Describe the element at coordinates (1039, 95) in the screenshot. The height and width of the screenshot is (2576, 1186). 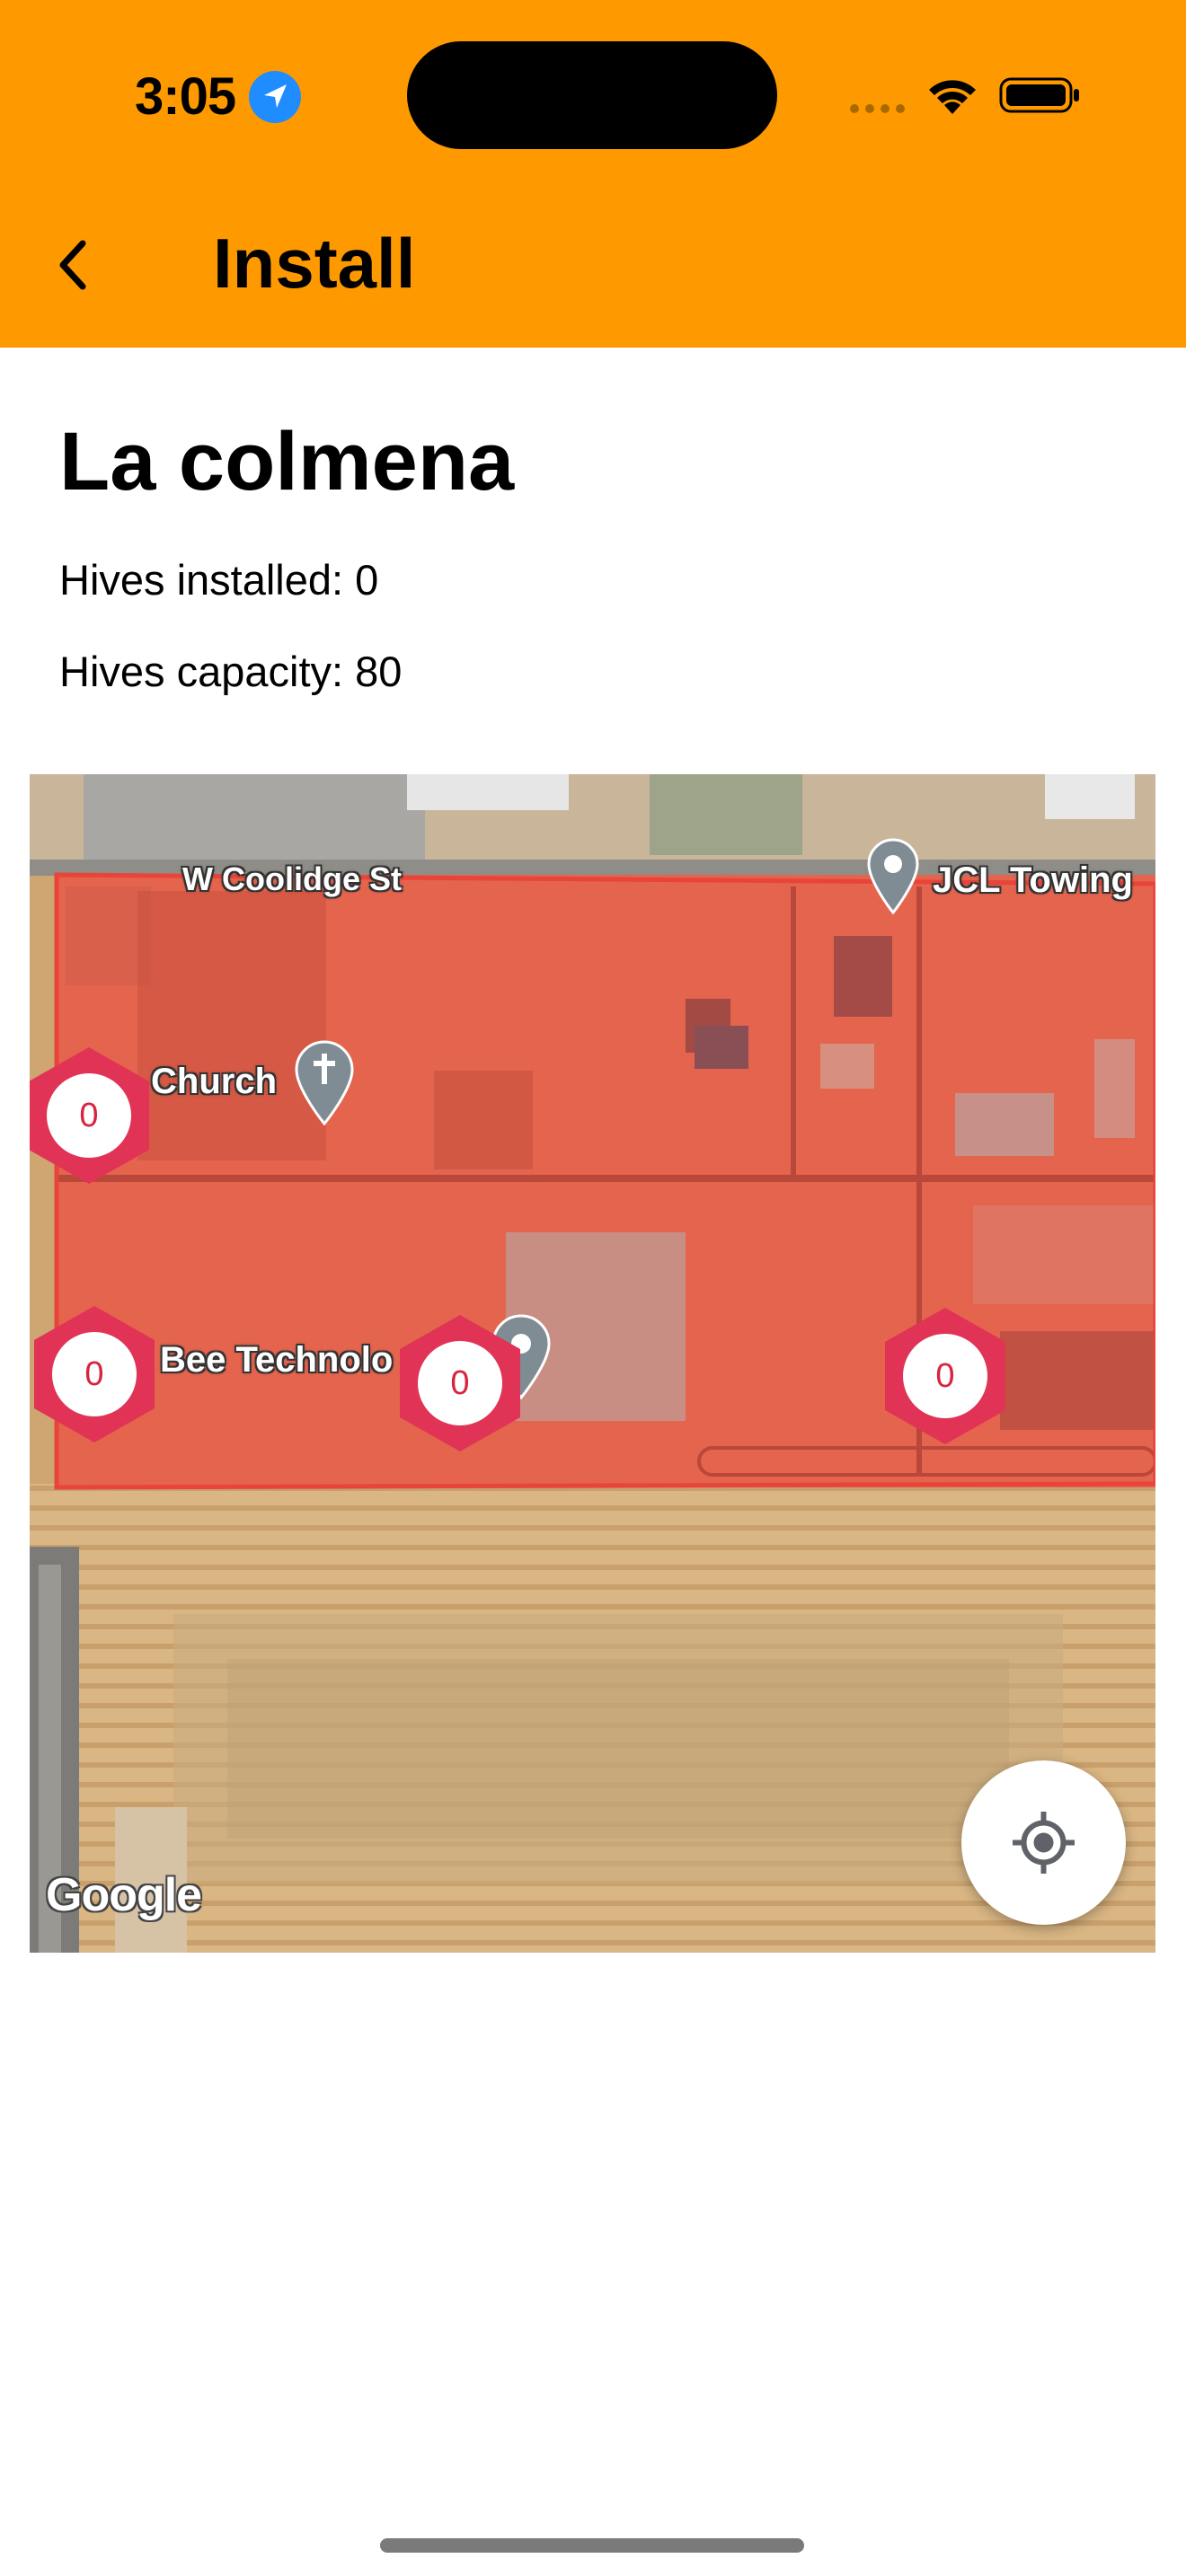
I see `battery-icon` at that location.